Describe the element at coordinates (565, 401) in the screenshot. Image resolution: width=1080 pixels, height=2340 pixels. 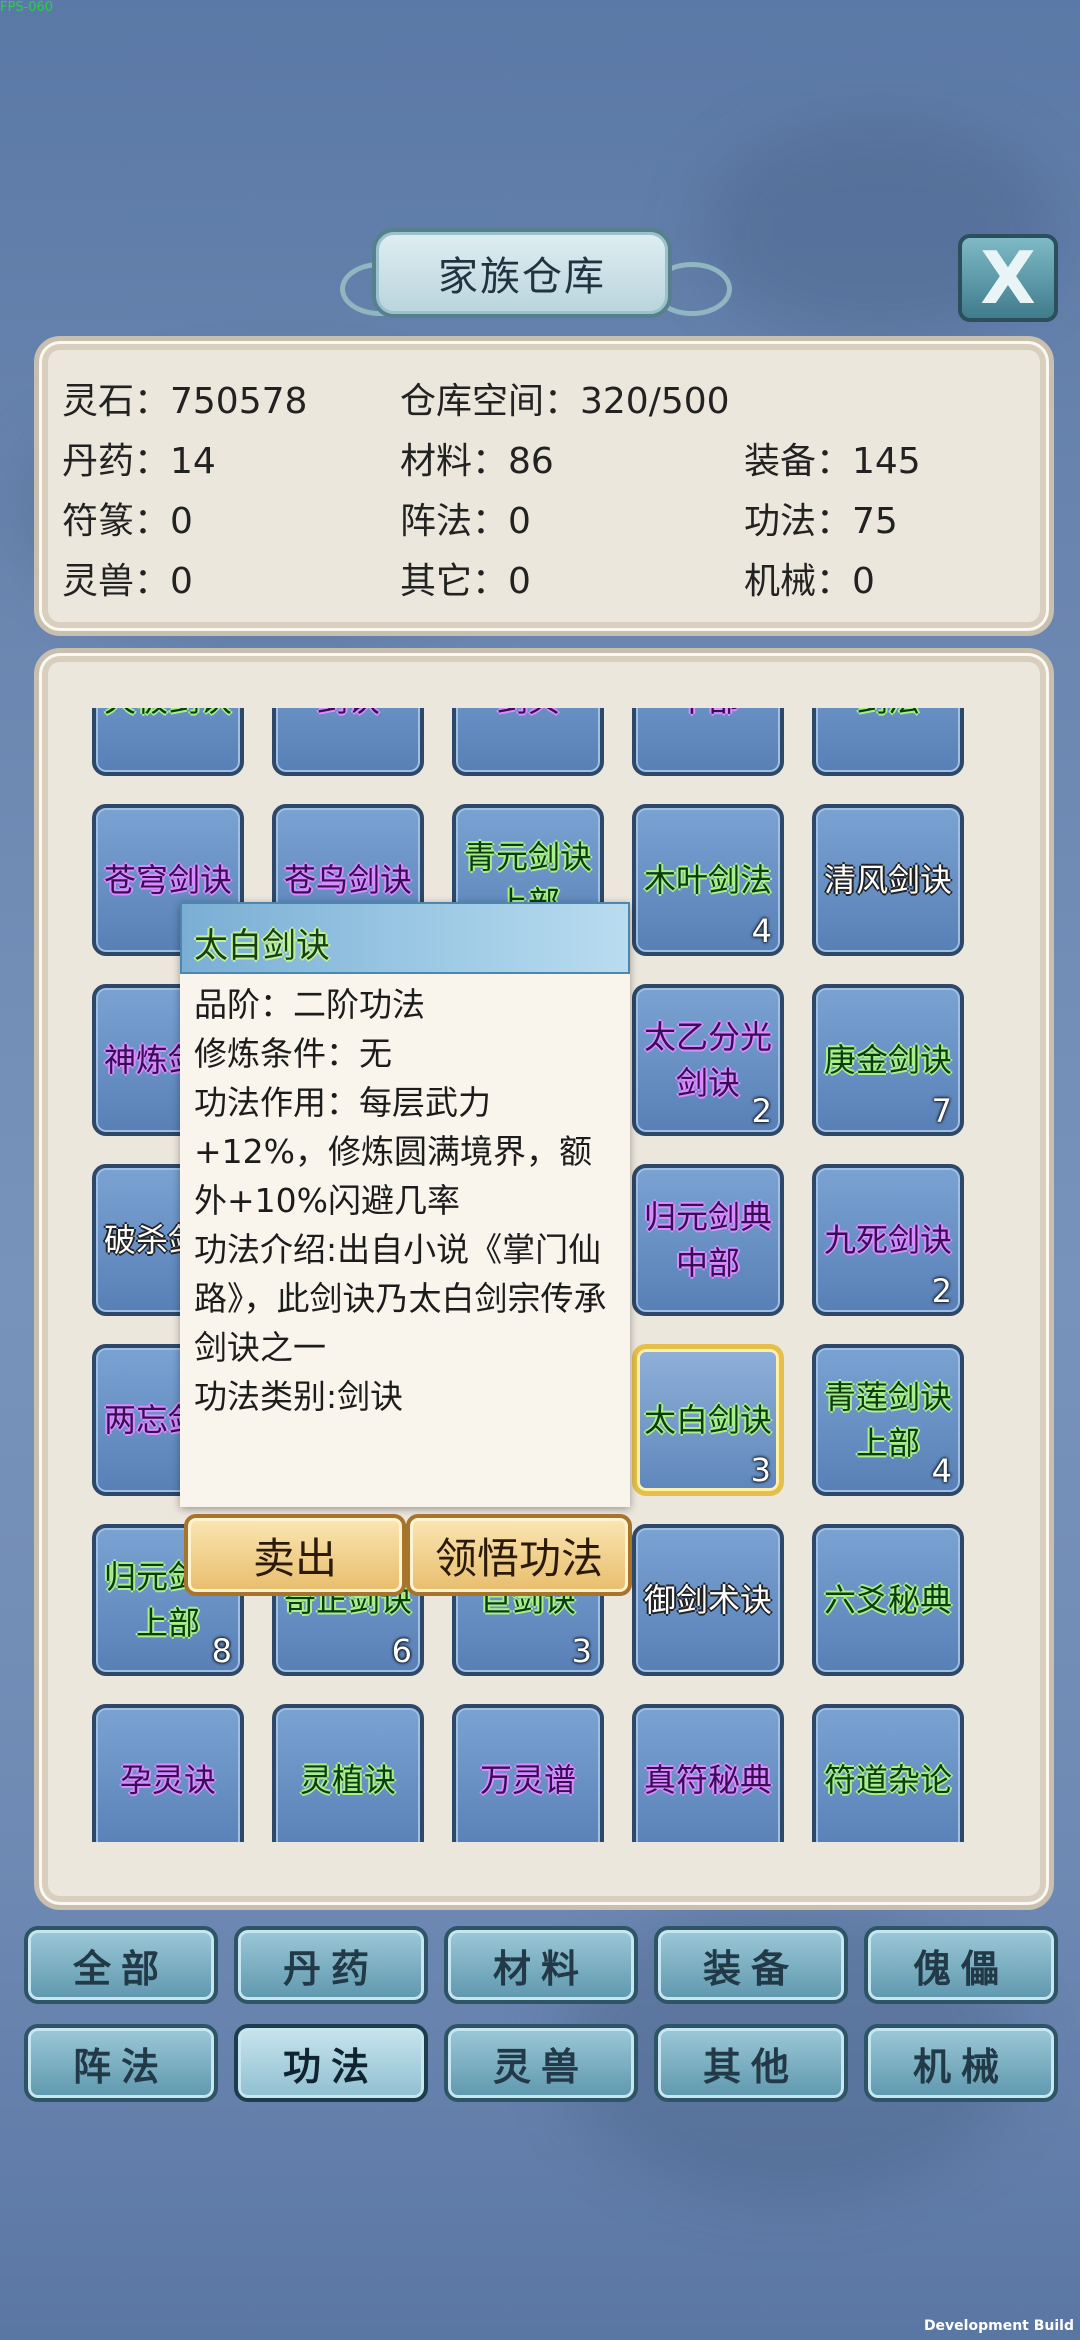
I see `stat-value: 仓库空间：320/500` at that location.